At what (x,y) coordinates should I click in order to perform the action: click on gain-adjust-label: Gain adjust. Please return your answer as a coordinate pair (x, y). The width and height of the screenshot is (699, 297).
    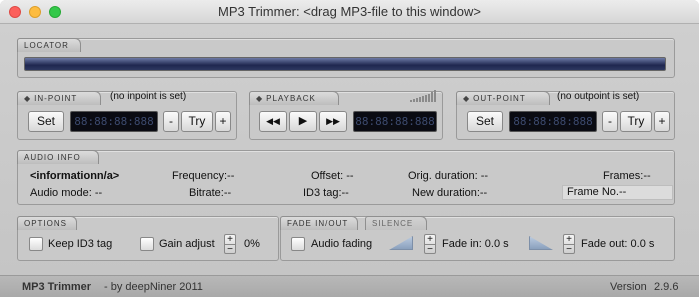
    Looking at the image, I should click on (187, 244).